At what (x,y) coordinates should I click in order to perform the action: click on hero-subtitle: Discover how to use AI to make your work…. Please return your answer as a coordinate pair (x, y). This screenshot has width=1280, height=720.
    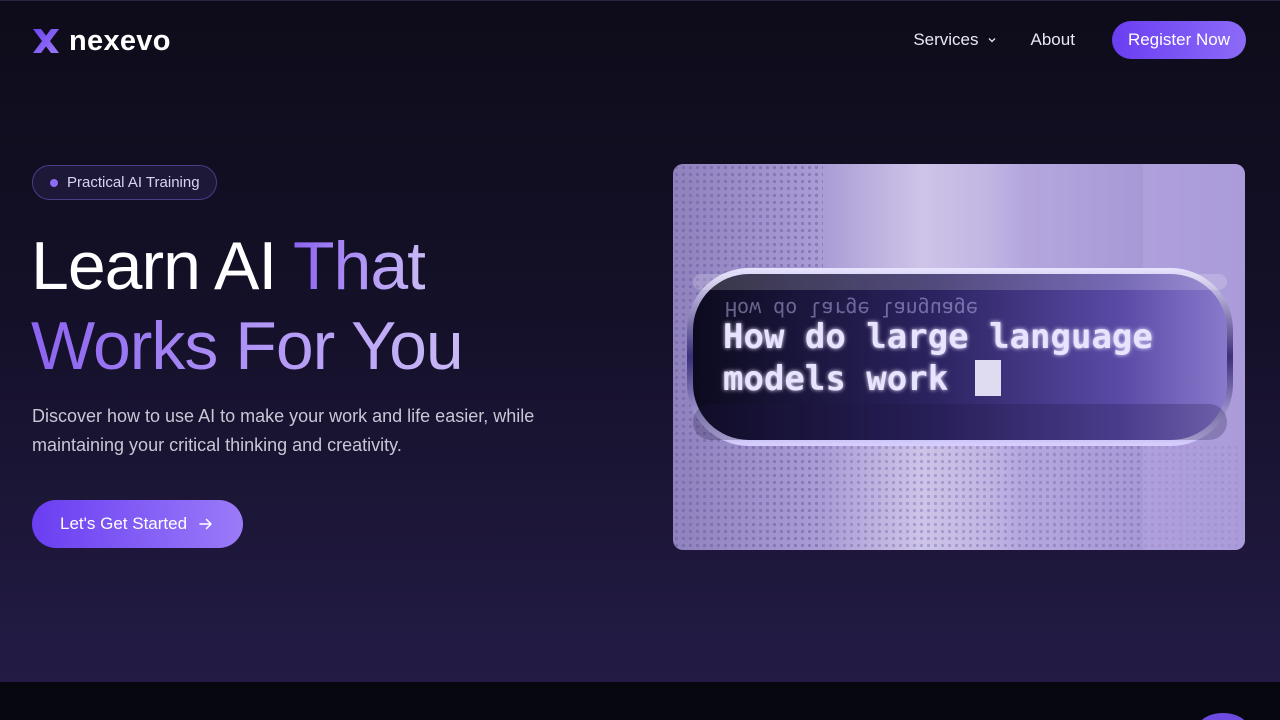
    Looking at the image, I should click on (283, 430).